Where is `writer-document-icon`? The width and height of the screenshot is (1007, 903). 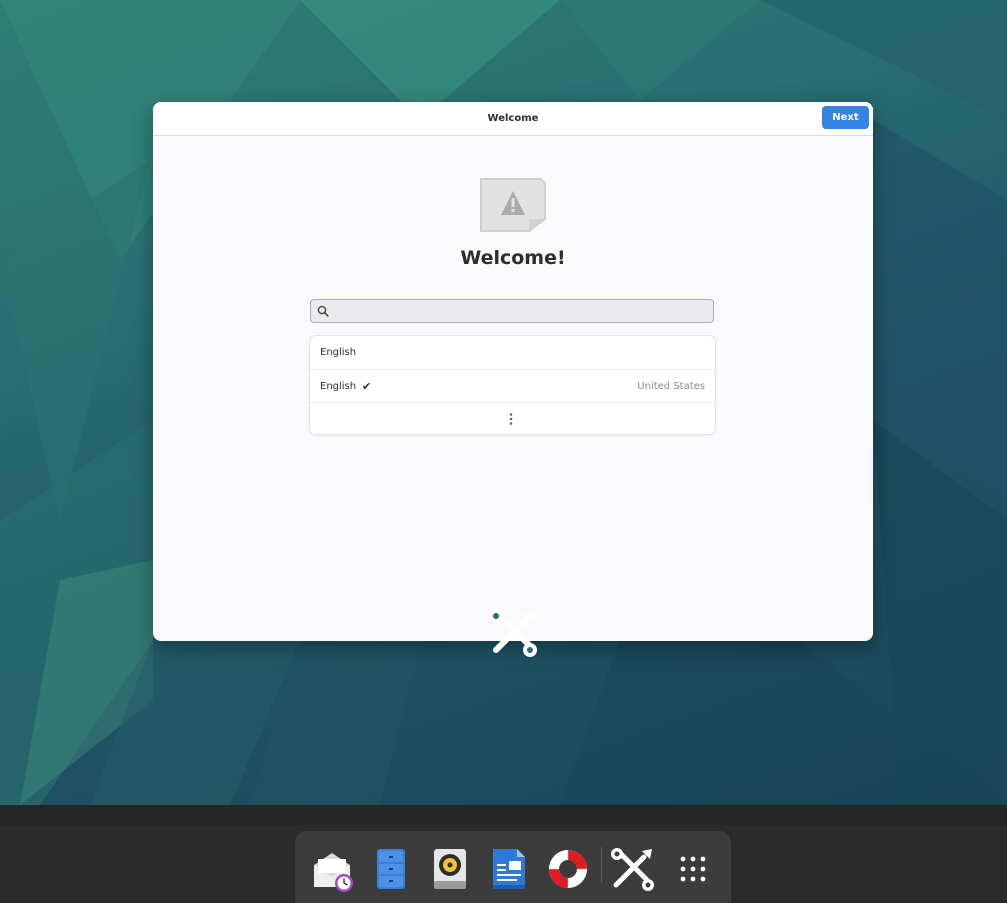 writer-document-icon is located at coordinates (509, 869).